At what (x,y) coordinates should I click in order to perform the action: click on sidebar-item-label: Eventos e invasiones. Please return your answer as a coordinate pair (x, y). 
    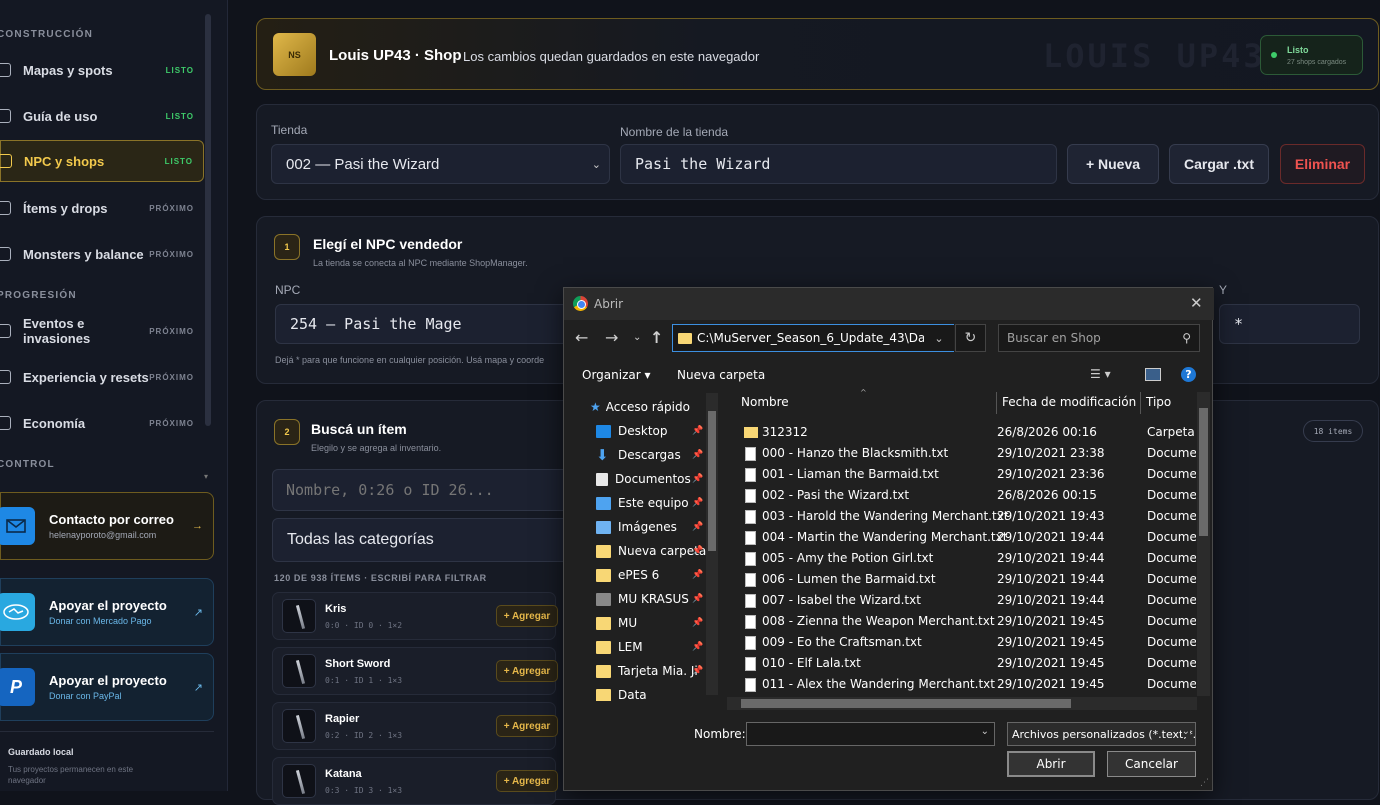
    Looking at the image, I should click on (57, 331).